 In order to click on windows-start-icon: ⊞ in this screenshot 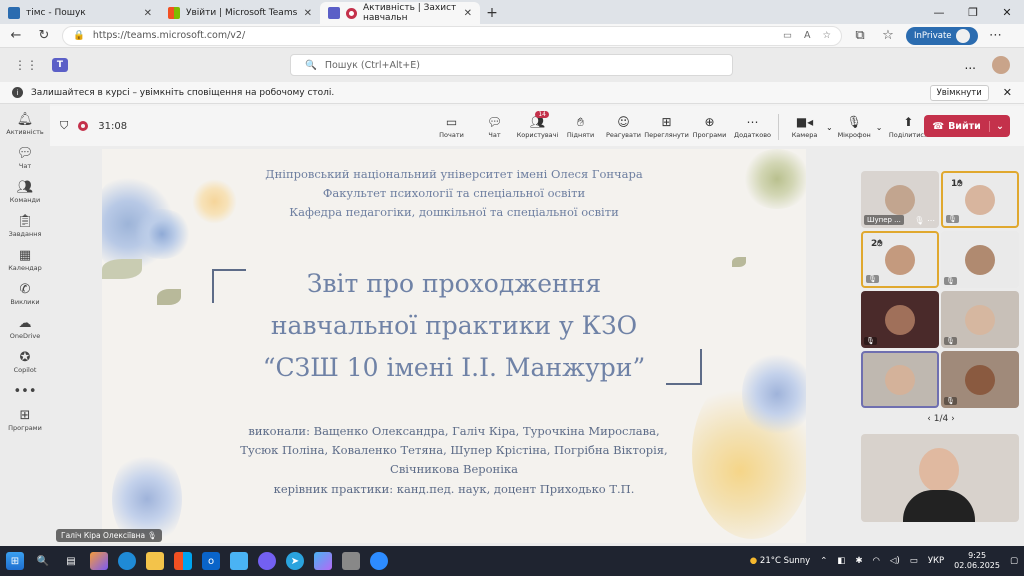, I will do `click(15, 561)`.